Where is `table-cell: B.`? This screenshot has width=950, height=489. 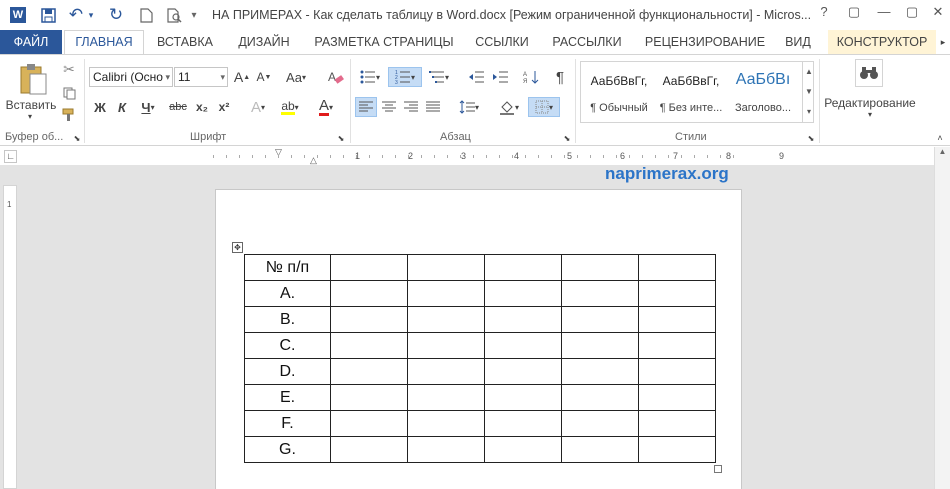 table-cell: B. is located at coordinates (287, 319).